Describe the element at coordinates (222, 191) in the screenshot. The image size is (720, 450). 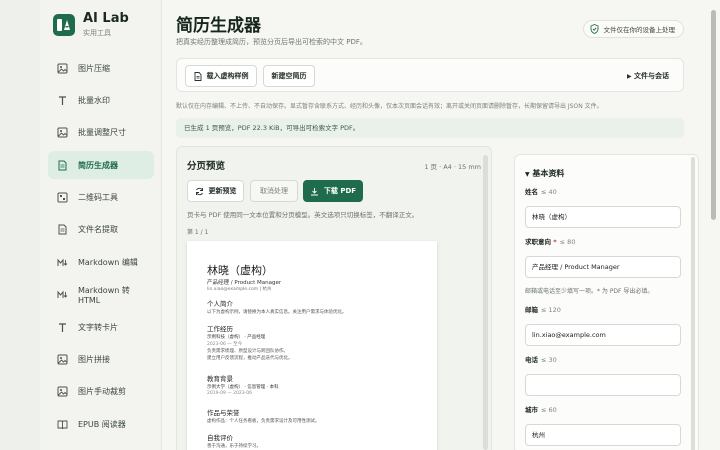
I see `refresh-label: 更新预览` at that location.